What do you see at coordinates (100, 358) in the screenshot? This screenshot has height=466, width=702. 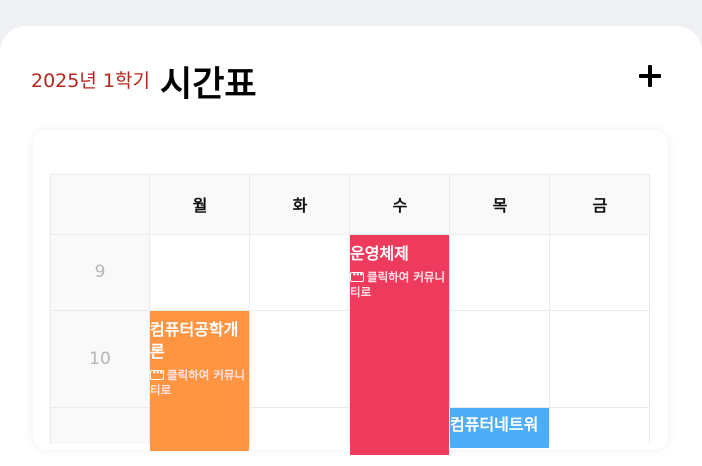 I see `time-label-10: 10` at bounding box center [100, 358].